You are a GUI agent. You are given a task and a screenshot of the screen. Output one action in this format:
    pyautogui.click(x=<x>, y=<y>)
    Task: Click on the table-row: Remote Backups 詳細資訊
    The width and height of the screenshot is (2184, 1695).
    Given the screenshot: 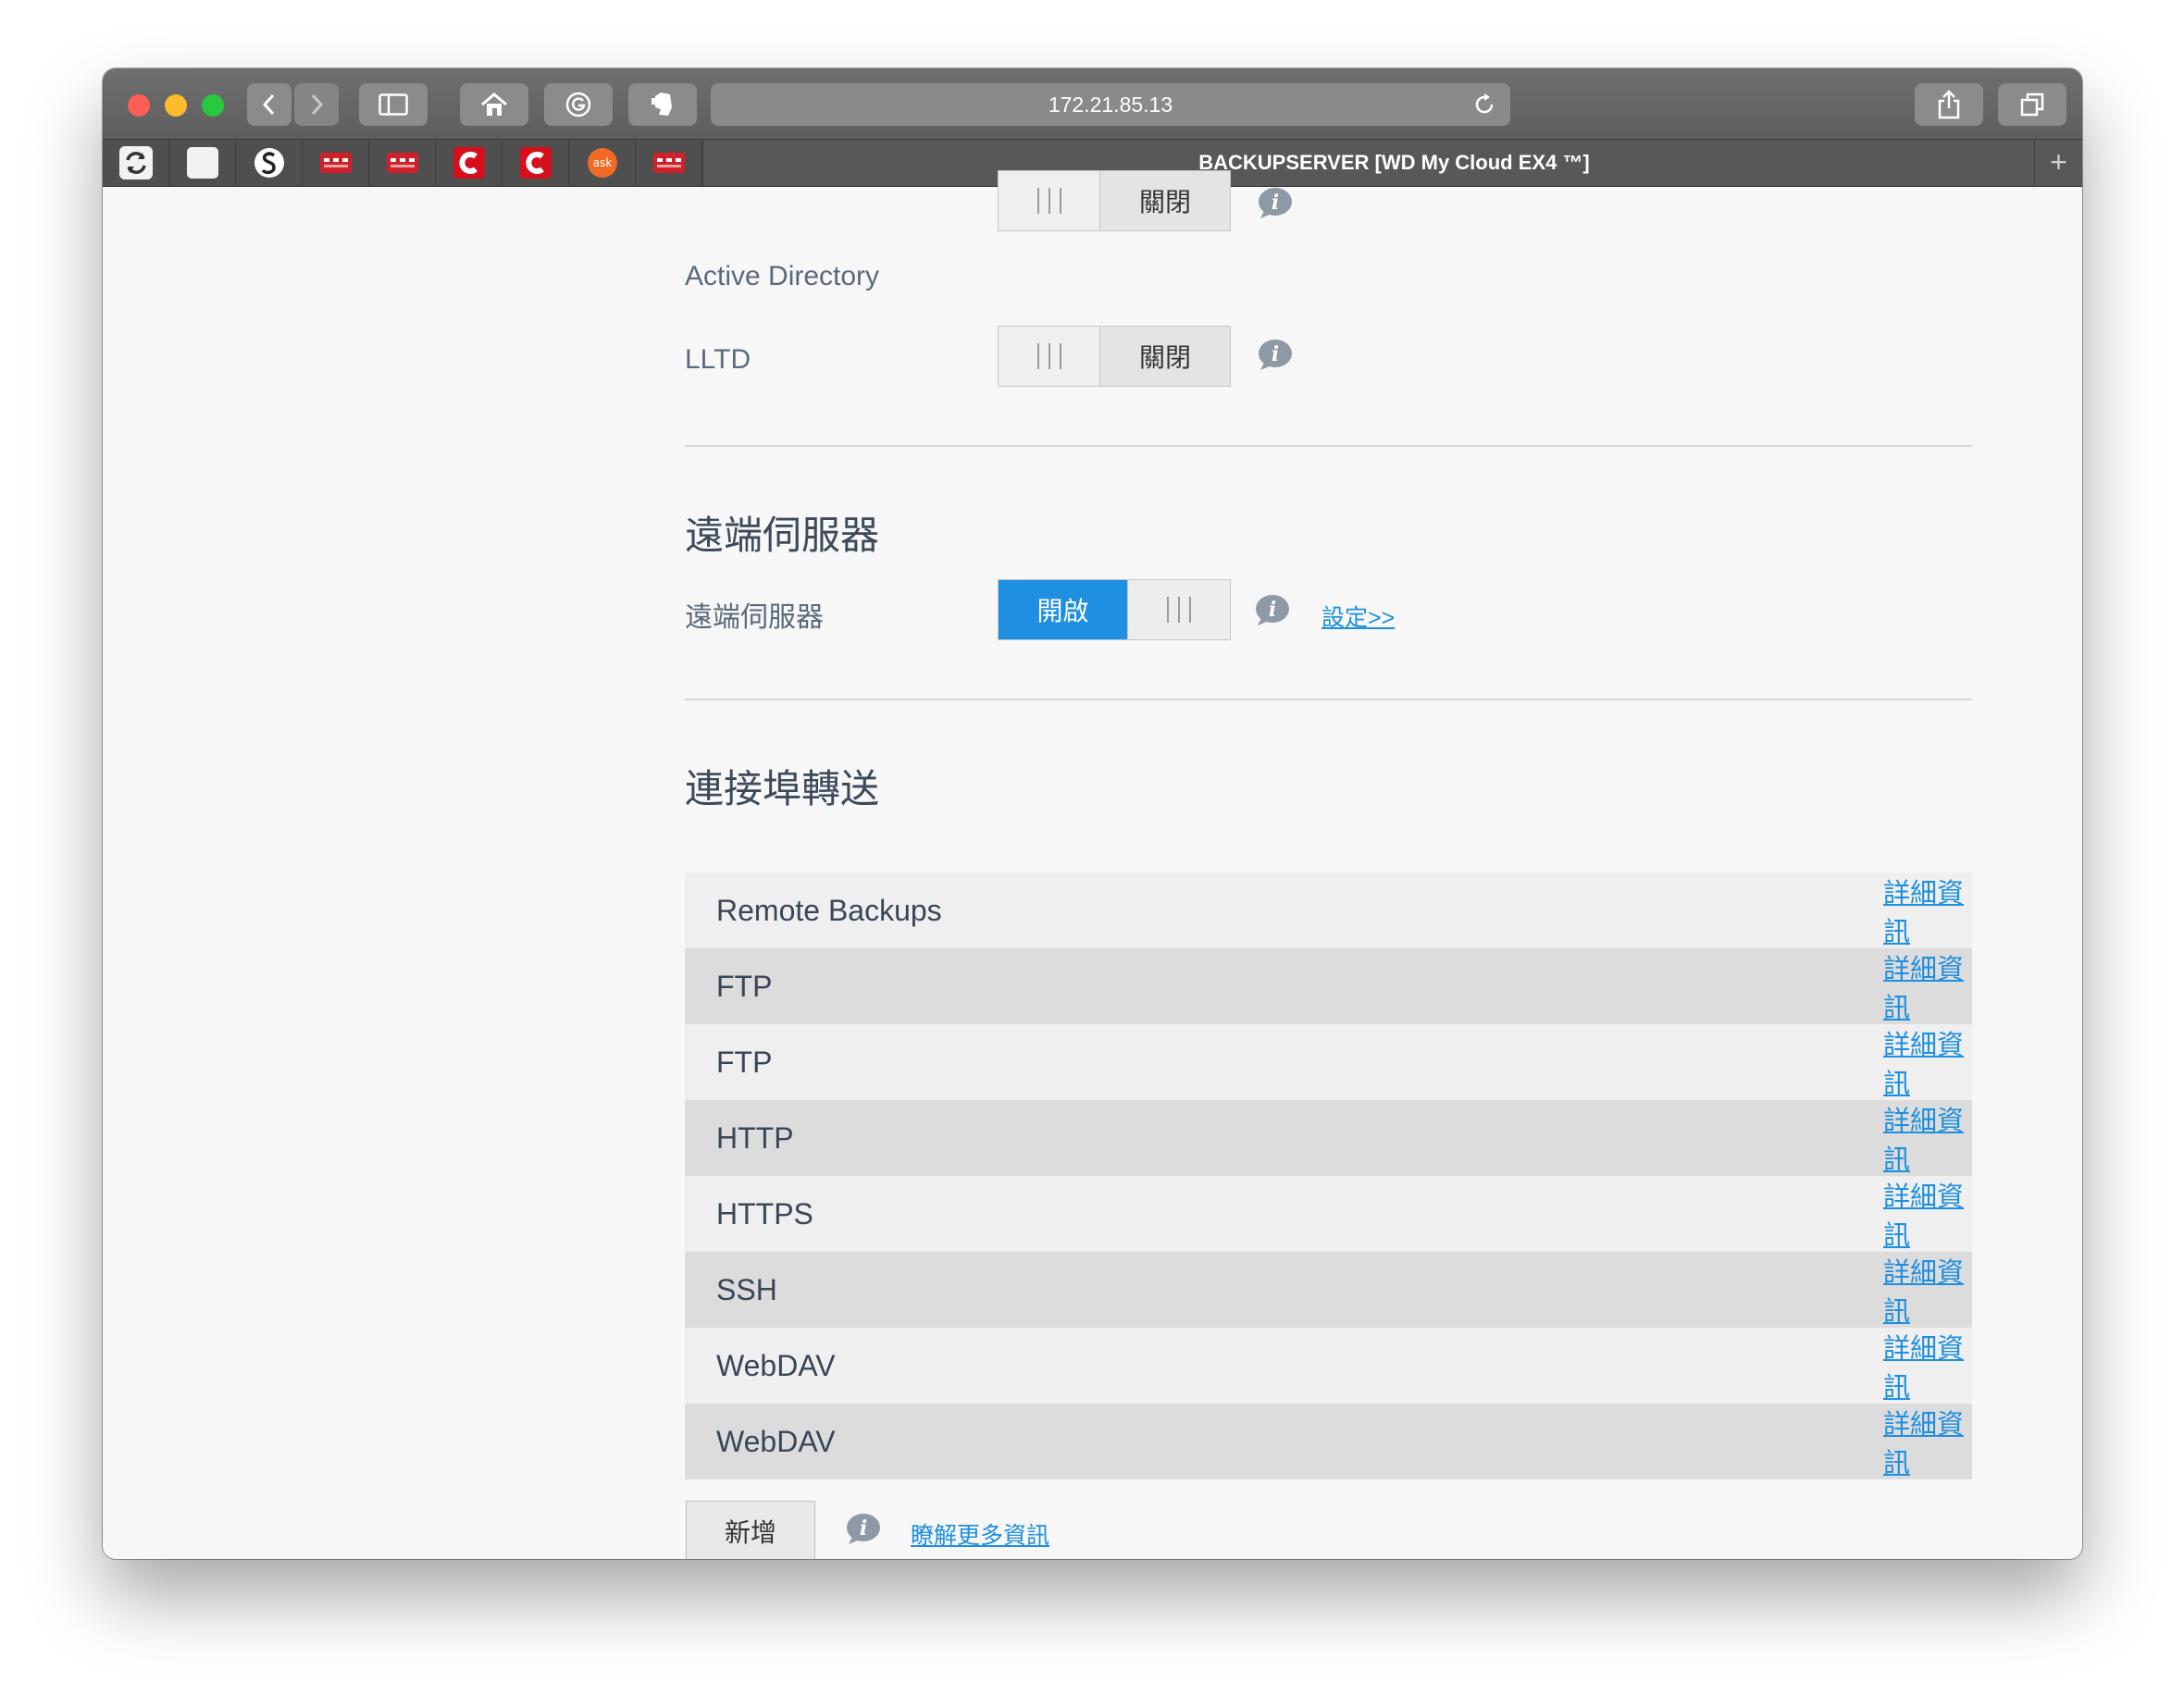 What is the action you would take?
    pyautogui.click(x=1328, y=910)
    